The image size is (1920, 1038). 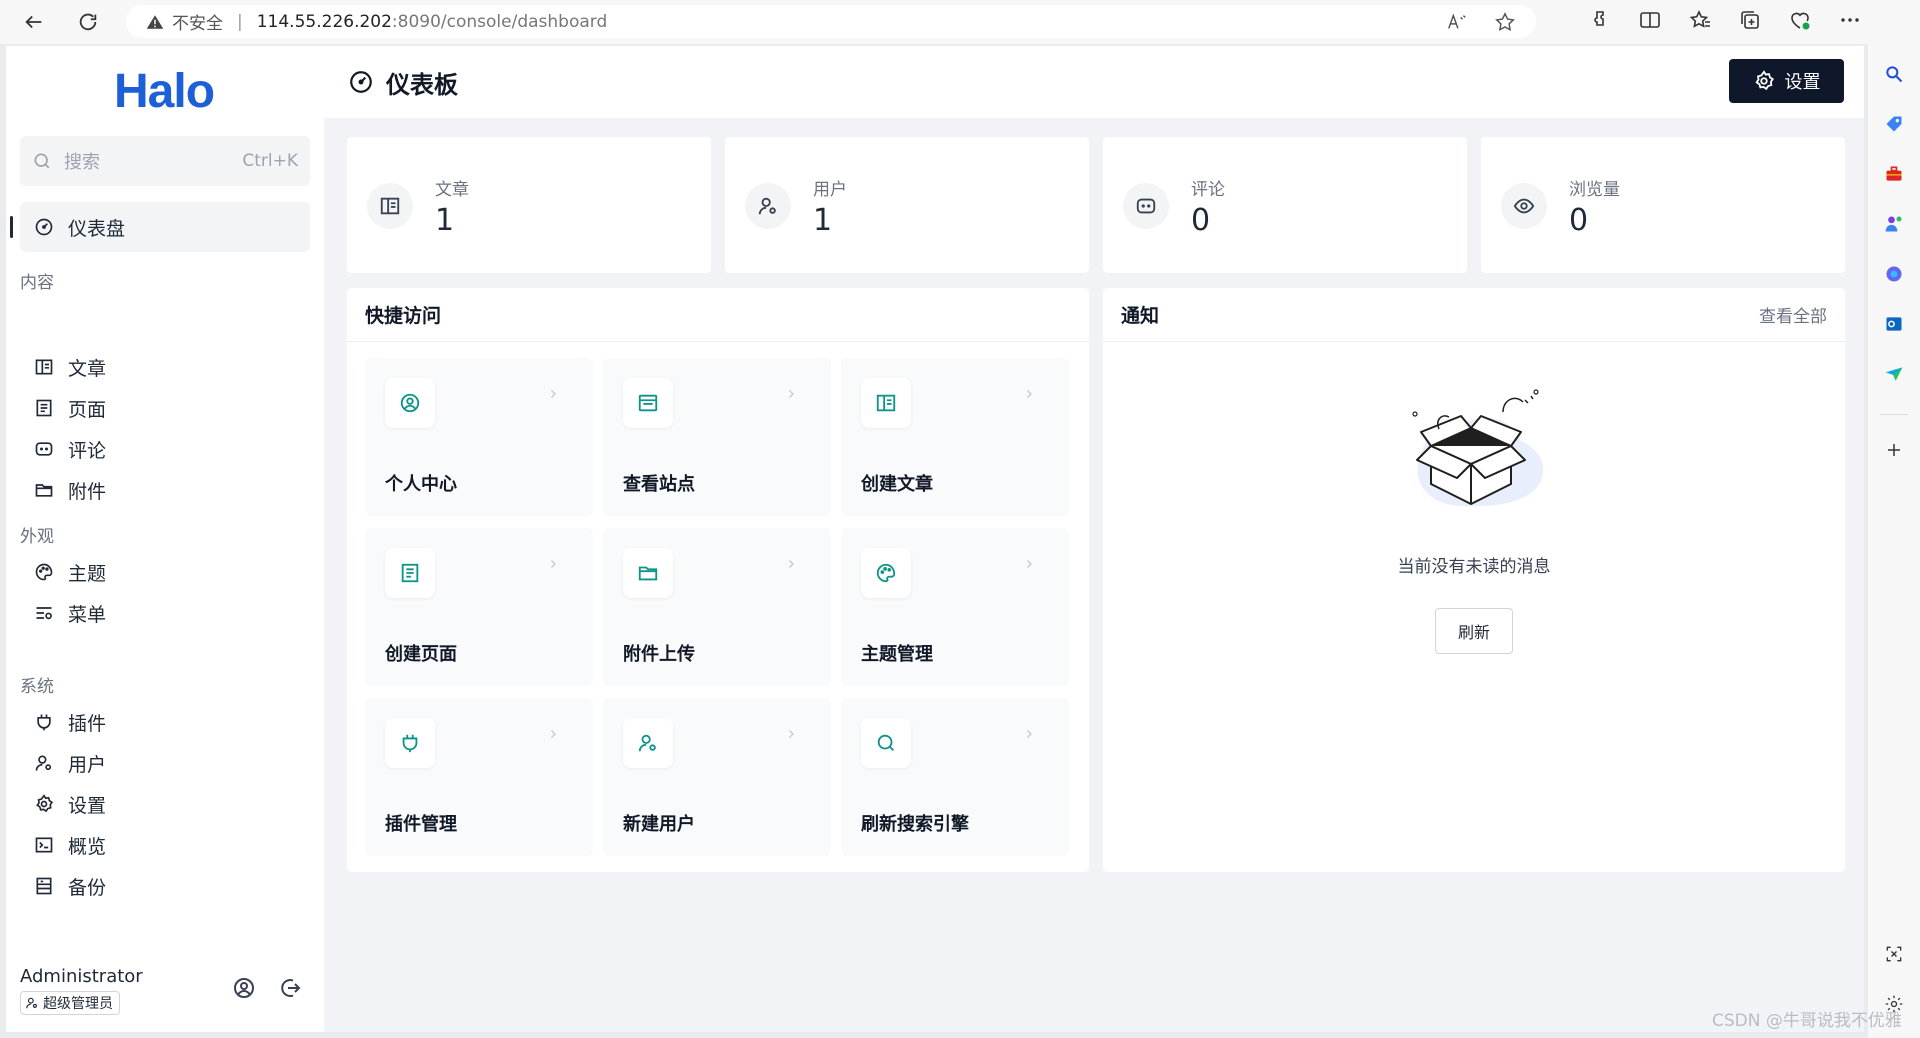 What do you see at coordinates (165, 845) in the screenshot?
I see `sidebar-item-overview: 概览` at bounding box center [165, 845].